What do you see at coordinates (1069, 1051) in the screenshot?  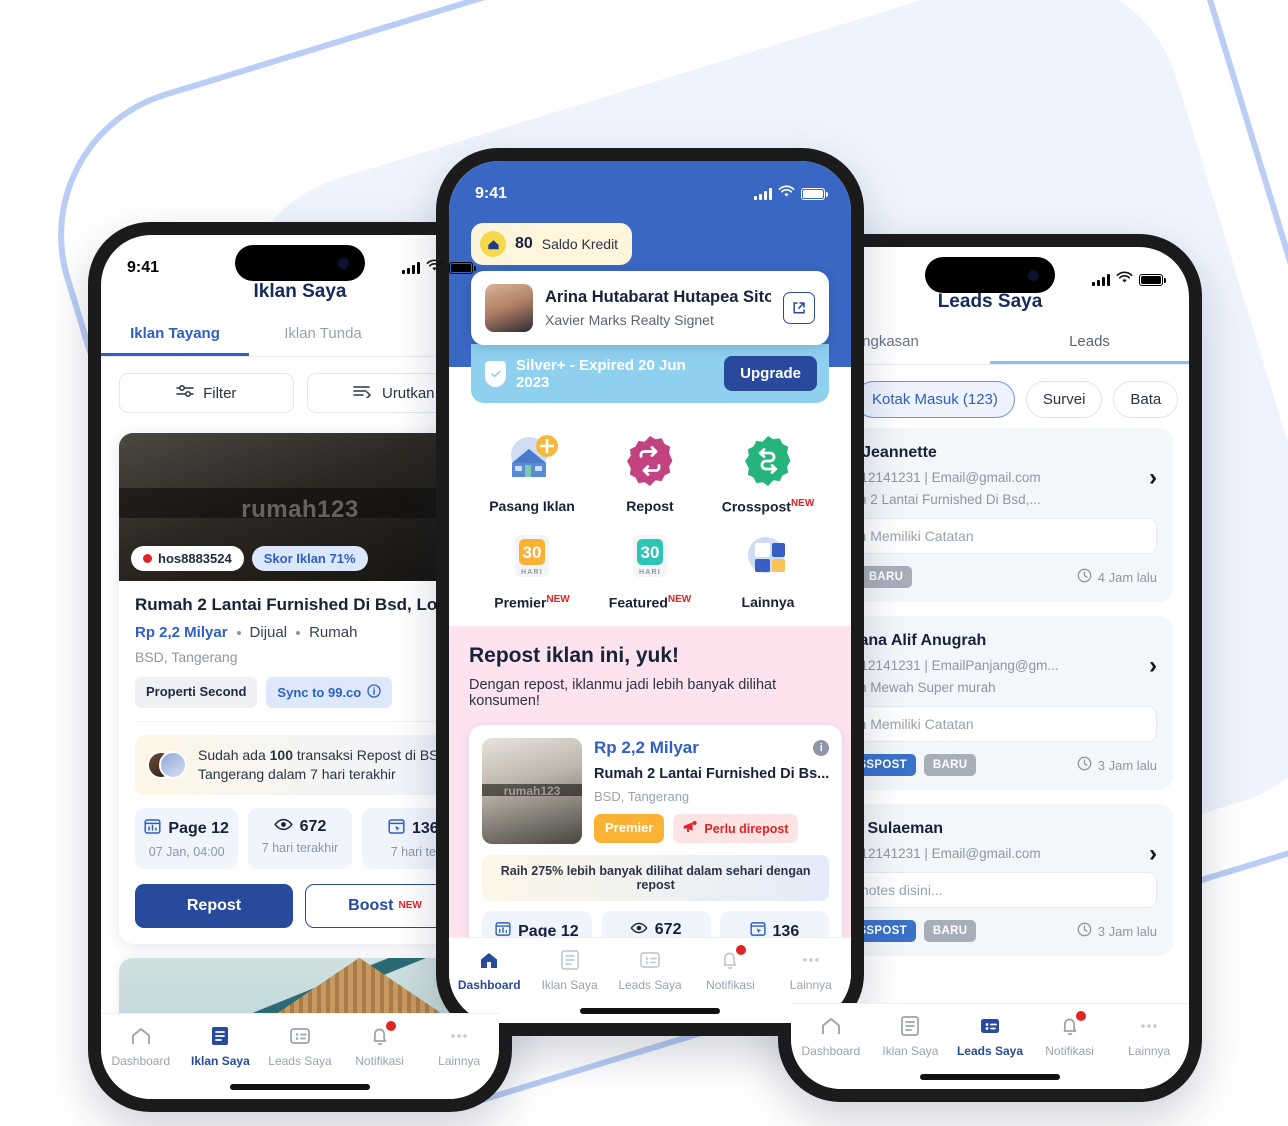 I see `nav-notifikasi-label: Notifikasi` at bounding box center [1069, 1051].